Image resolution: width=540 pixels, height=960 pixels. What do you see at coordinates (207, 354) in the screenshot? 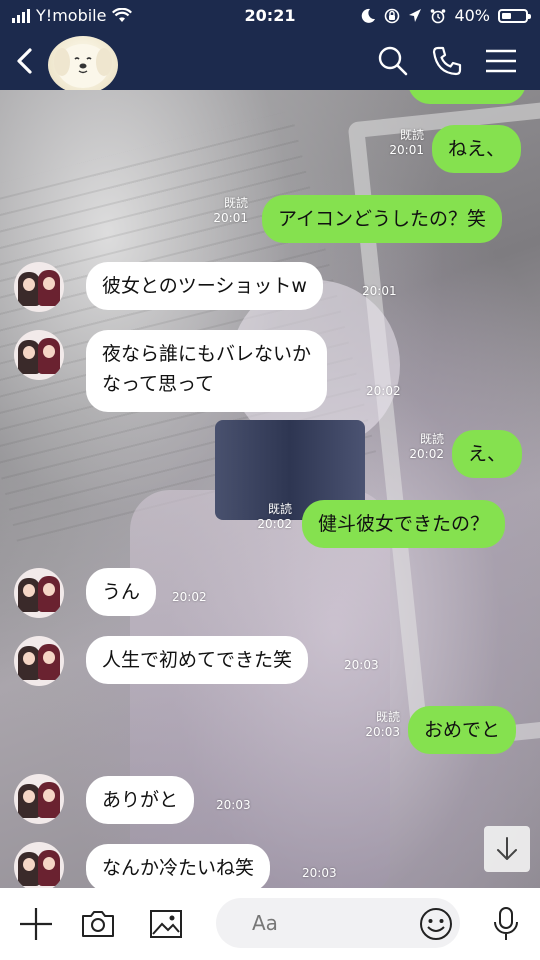
I see `message-line: 夜なら誰にもバレないか` at bounding box center [207, 354].